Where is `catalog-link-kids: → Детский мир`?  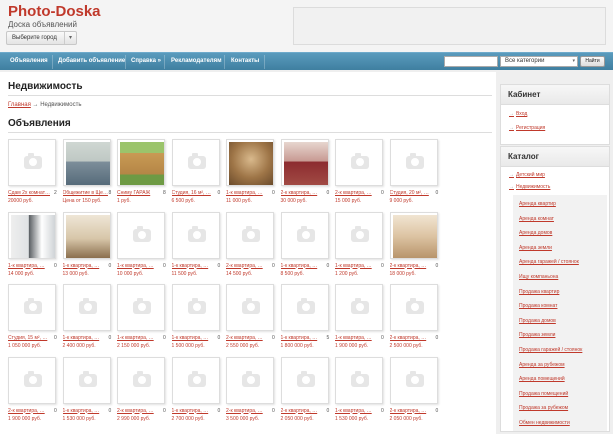
catalog-link-kids: → Детский мир is located at coordinates (527, 175).